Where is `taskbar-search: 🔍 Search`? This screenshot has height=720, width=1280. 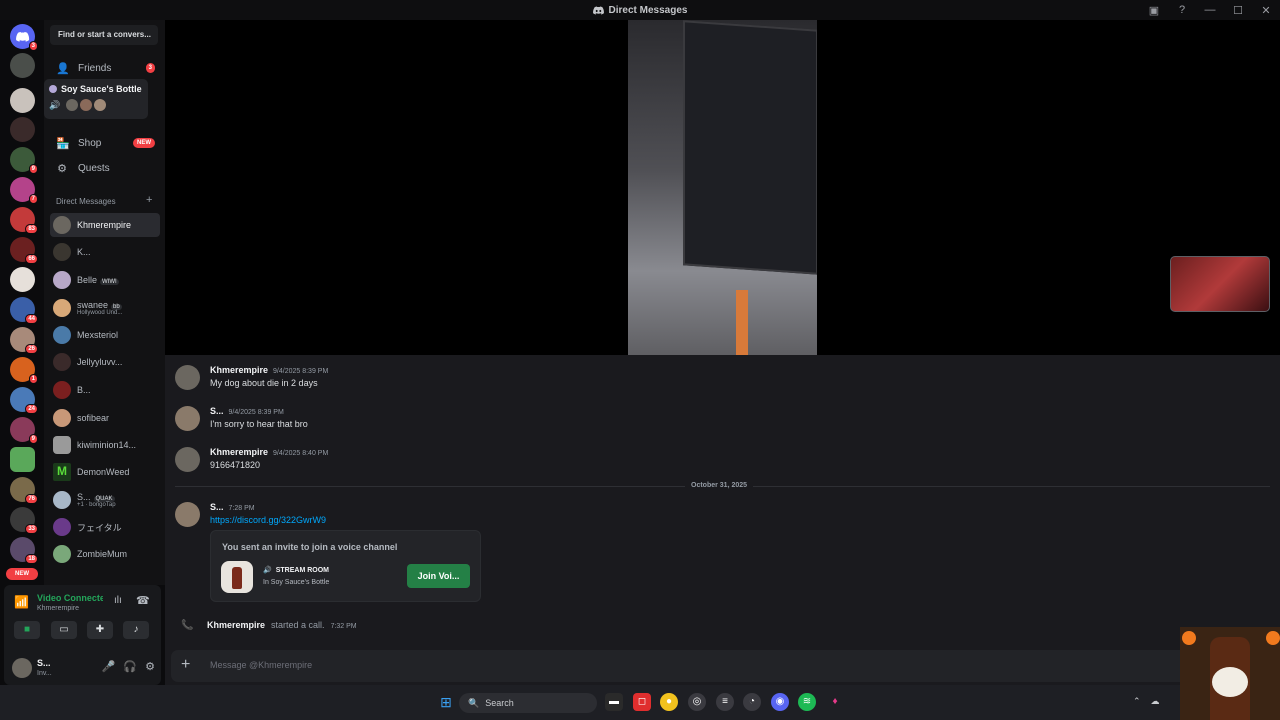
taskbar-search: 🔍 Search is located at coordinates (528, 703).